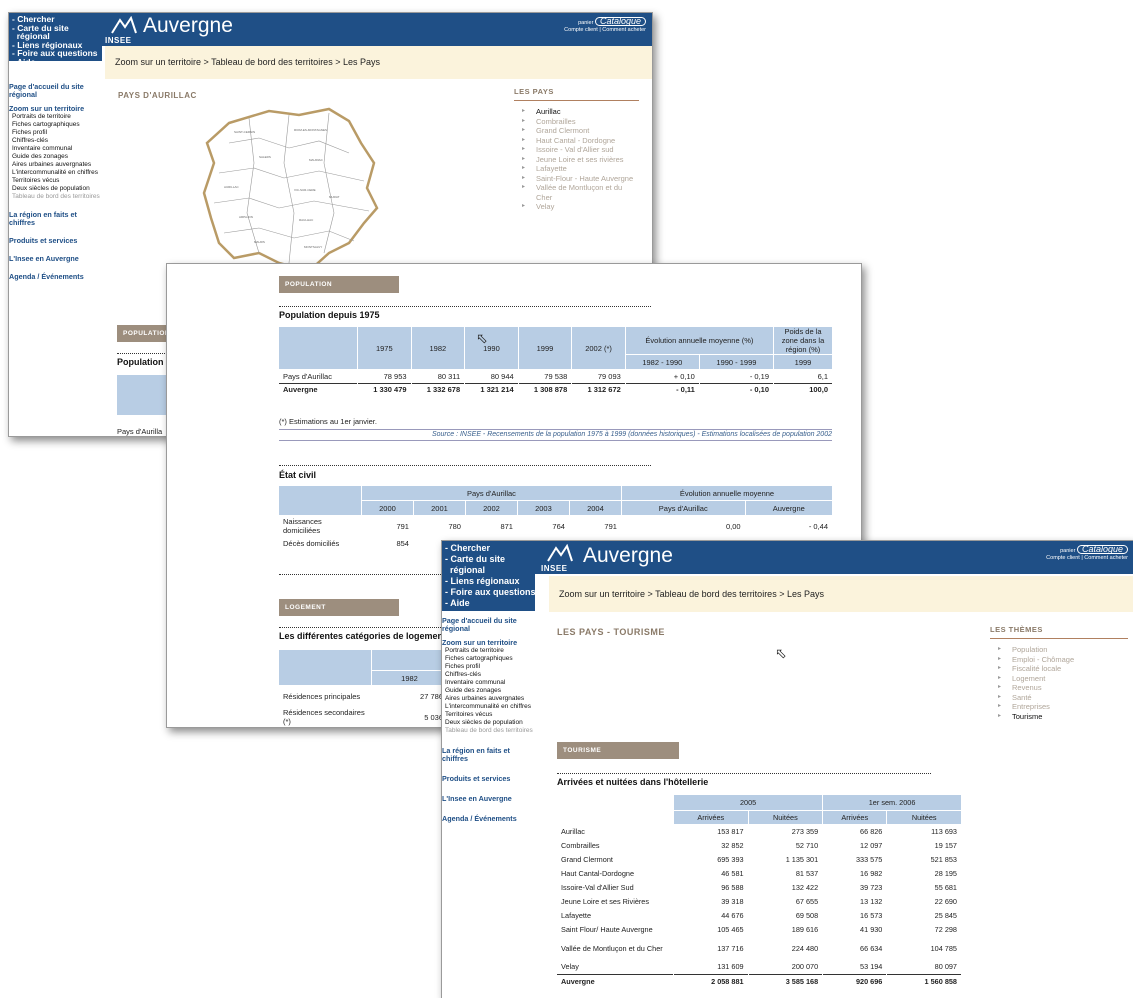 The image size is (1133, 998). What do you see at coordinates (490, 592) in the screenshot?
I see `menu-faq: - Foire aux questions` at bounding box center [490, 592].